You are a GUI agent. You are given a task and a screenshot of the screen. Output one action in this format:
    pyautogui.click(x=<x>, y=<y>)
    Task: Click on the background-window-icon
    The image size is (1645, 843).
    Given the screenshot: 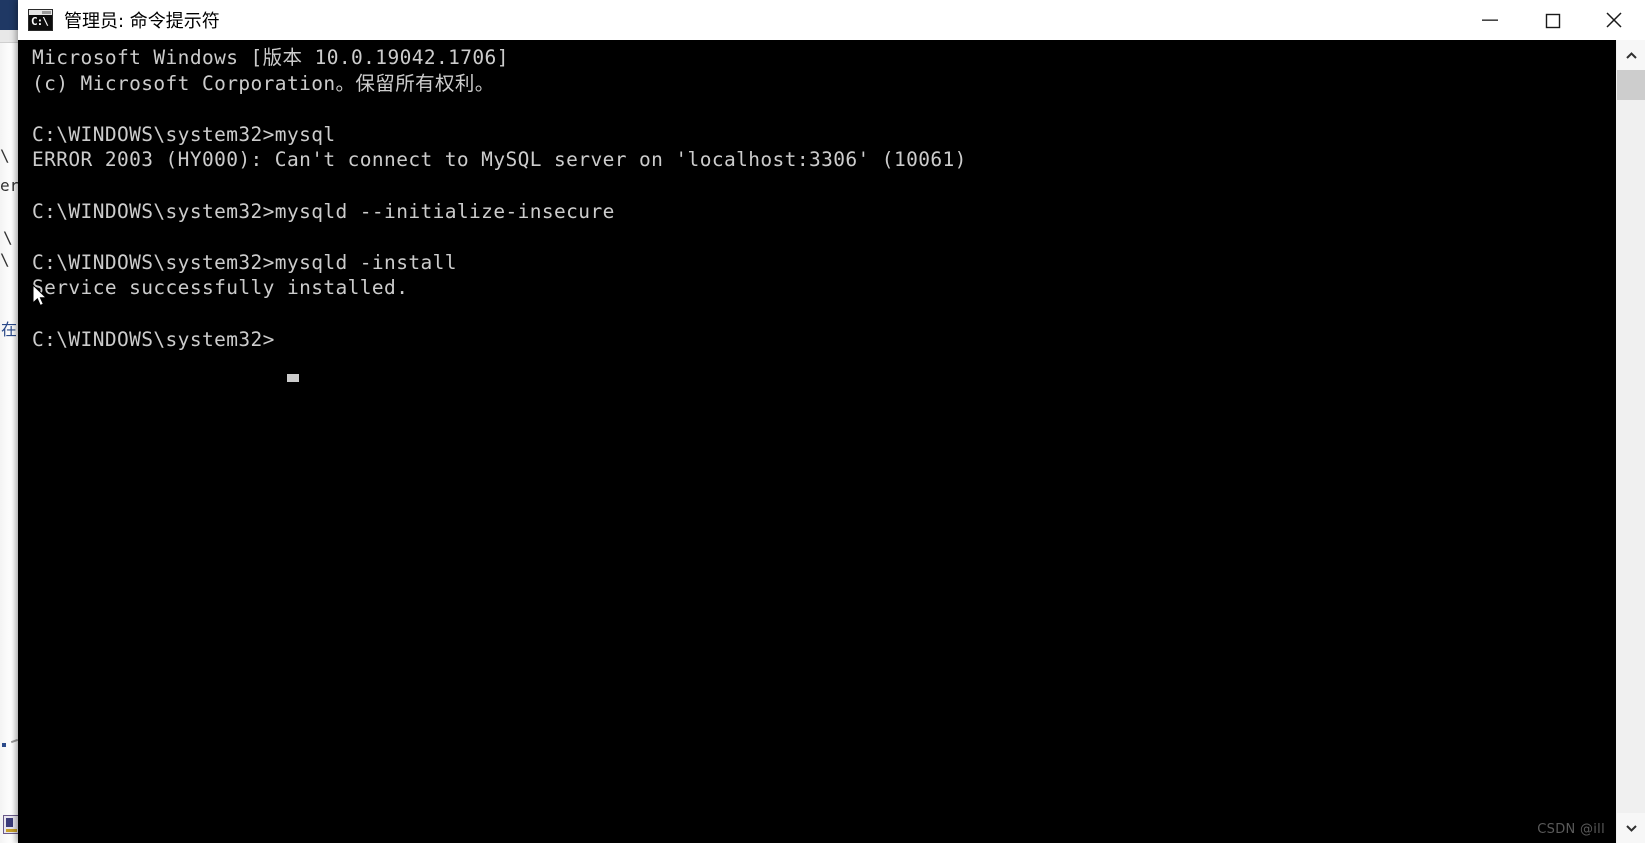 What is the action you would take?
    pyautogui.click(x=11, y=824)
    